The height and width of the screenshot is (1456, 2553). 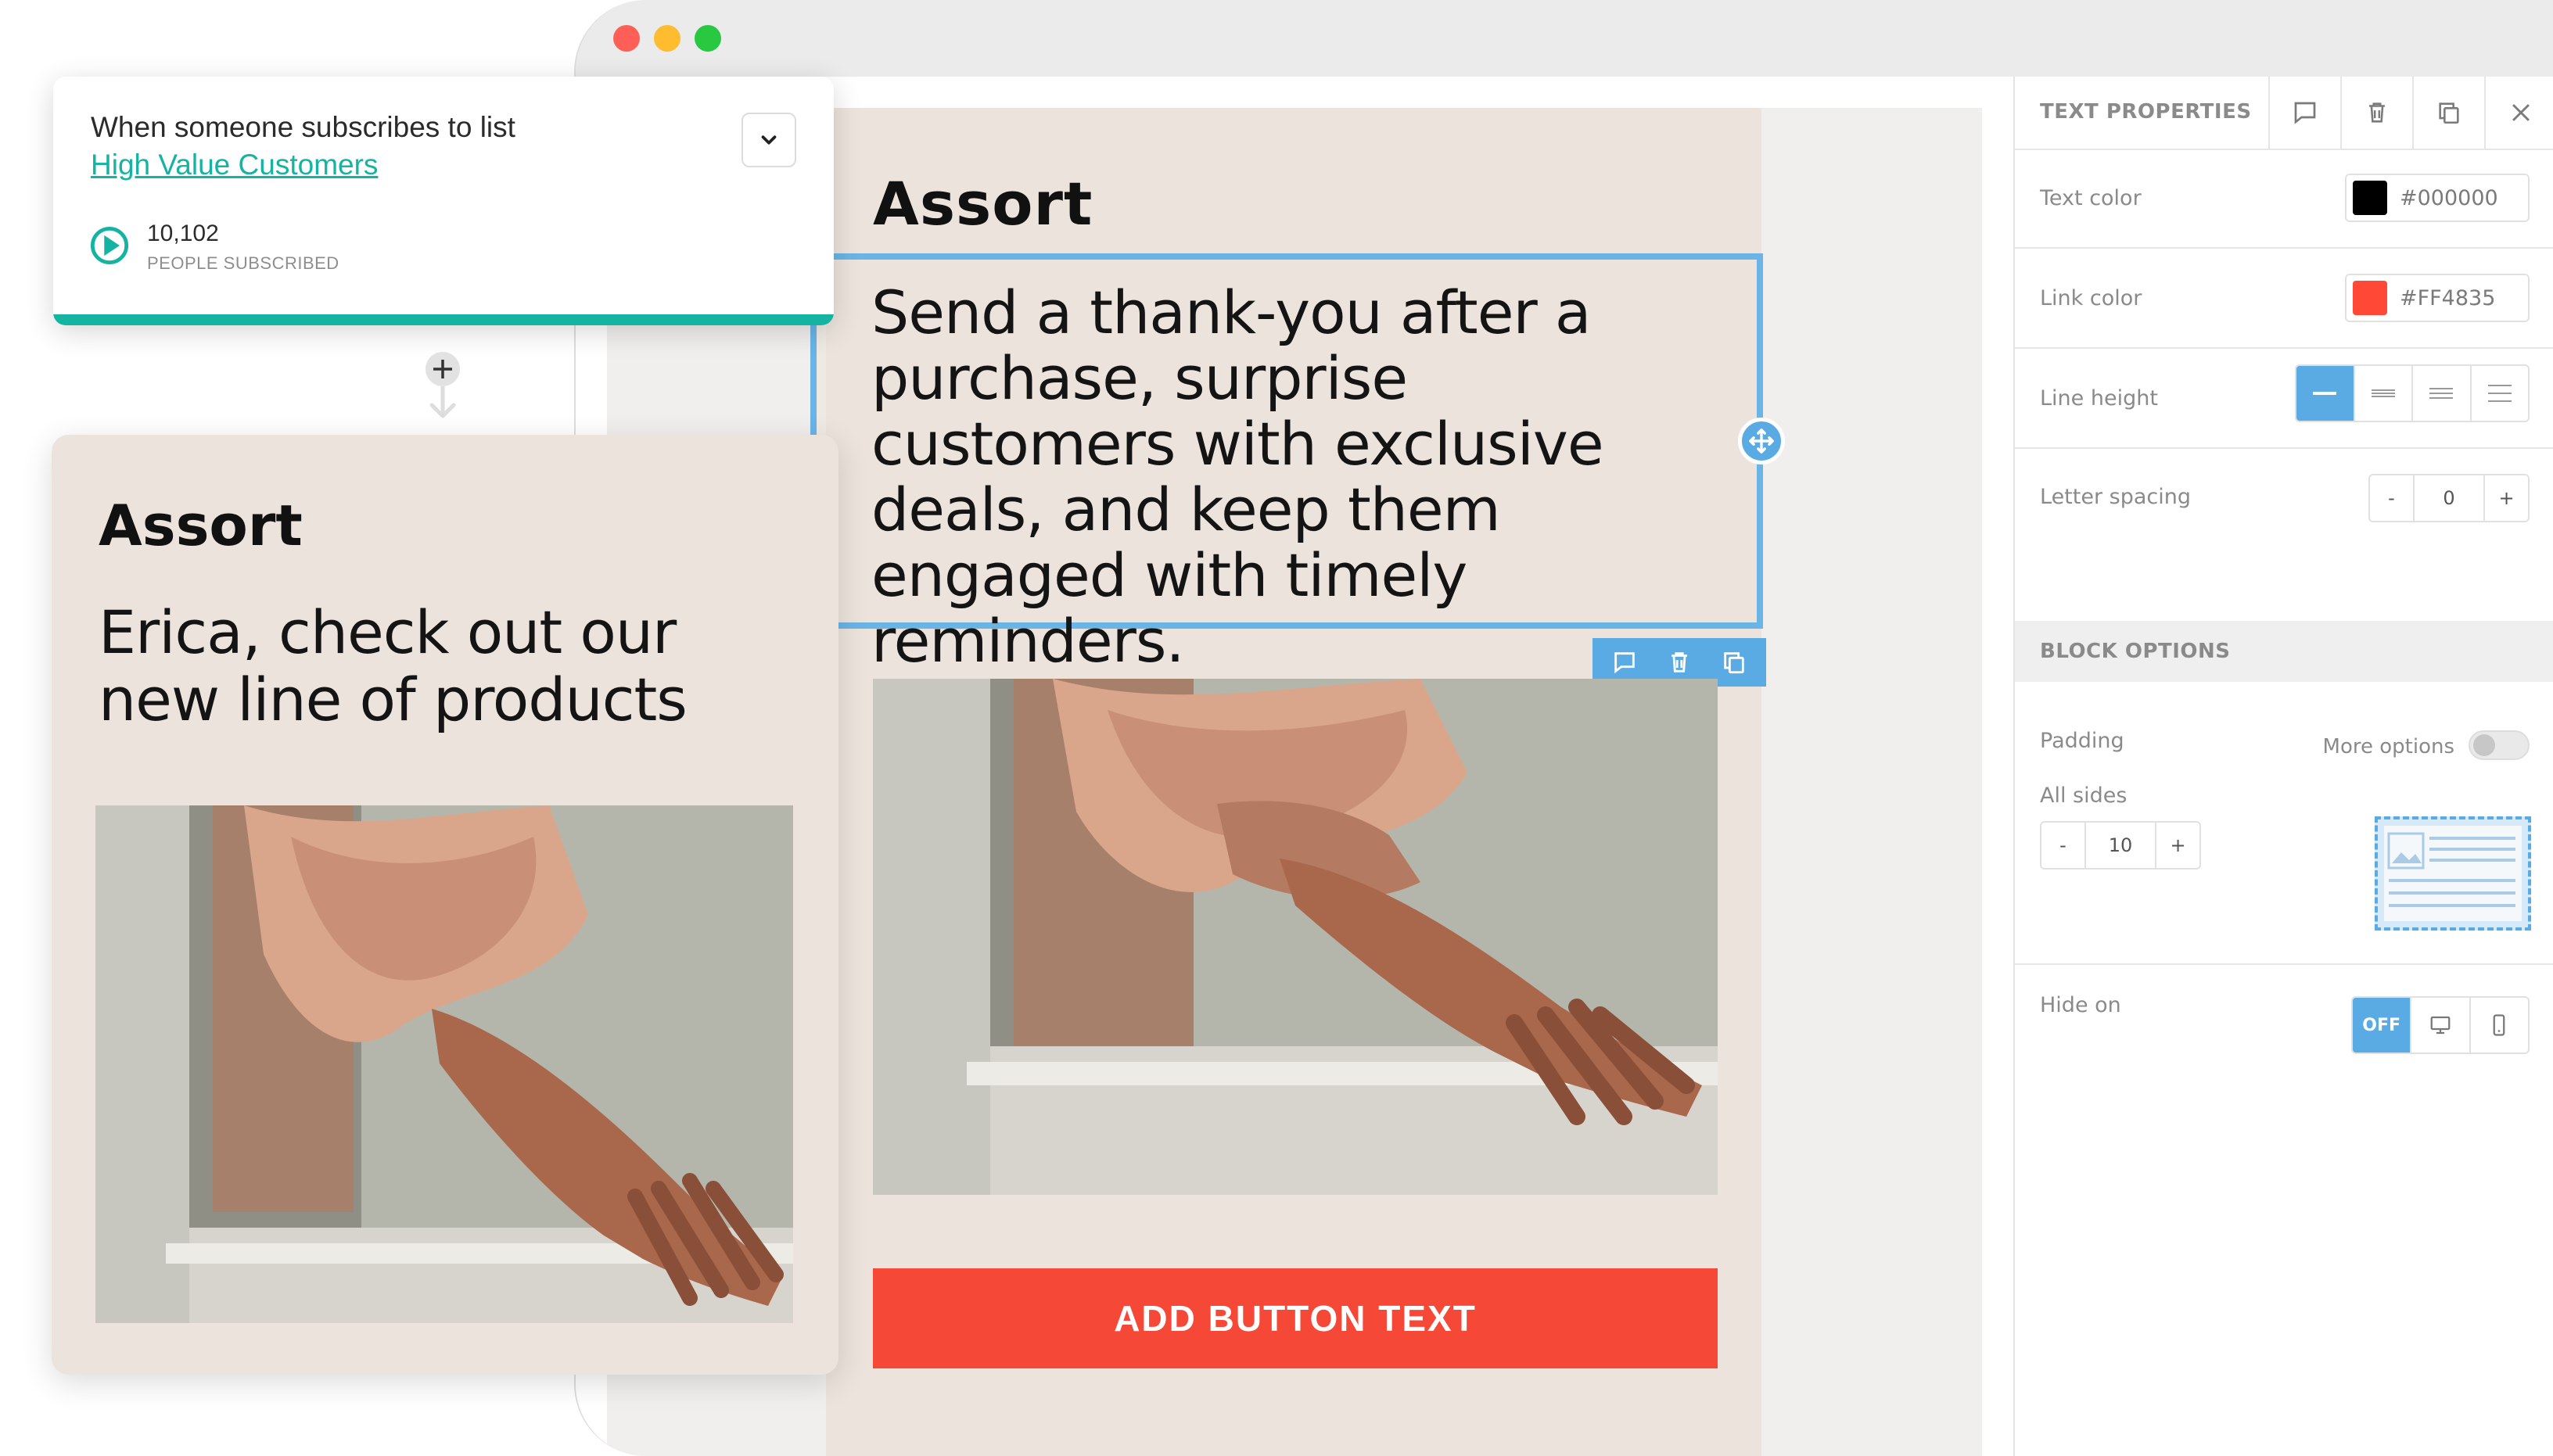 What do you see at coordinates (2449, 197) in the screenshot?
I see `text-color-value: #000000` at bounding box center [2449, 197].